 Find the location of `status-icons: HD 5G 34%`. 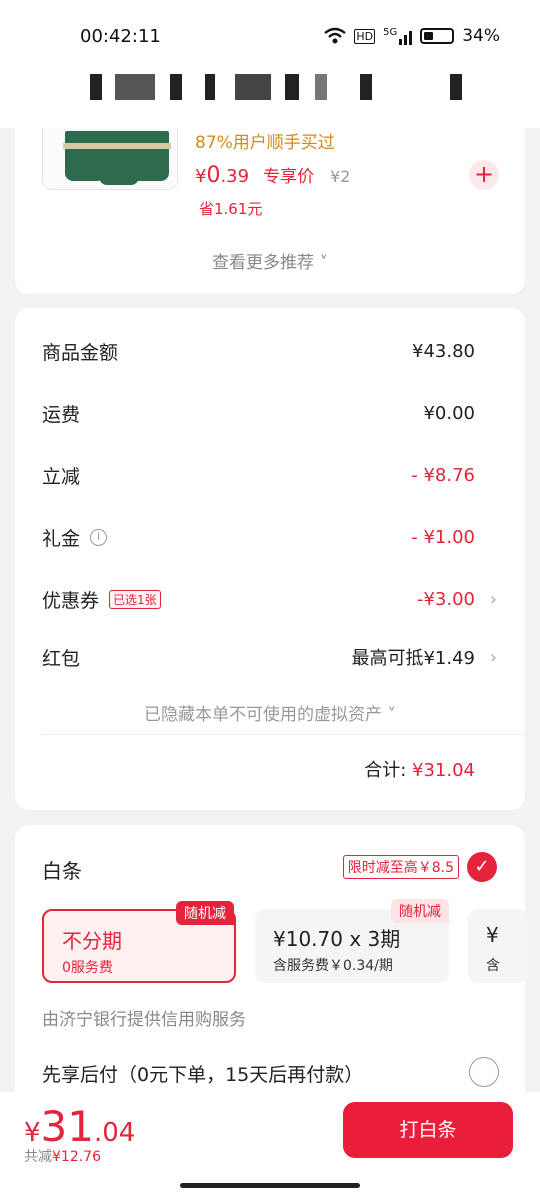

status-icons: HD 5G 34% is located at coordinates (412, 36).